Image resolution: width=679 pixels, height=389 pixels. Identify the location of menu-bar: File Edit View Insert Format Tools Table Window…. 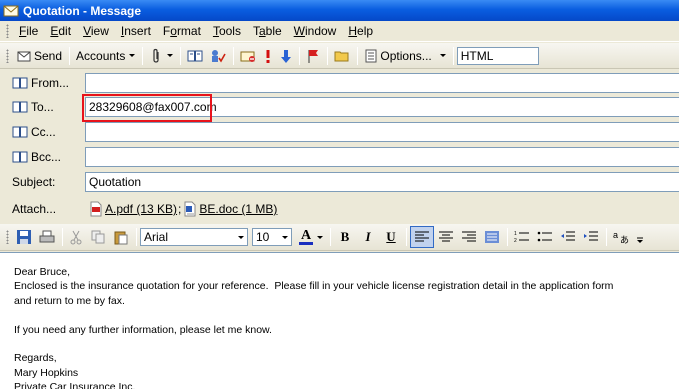
(339, 31).